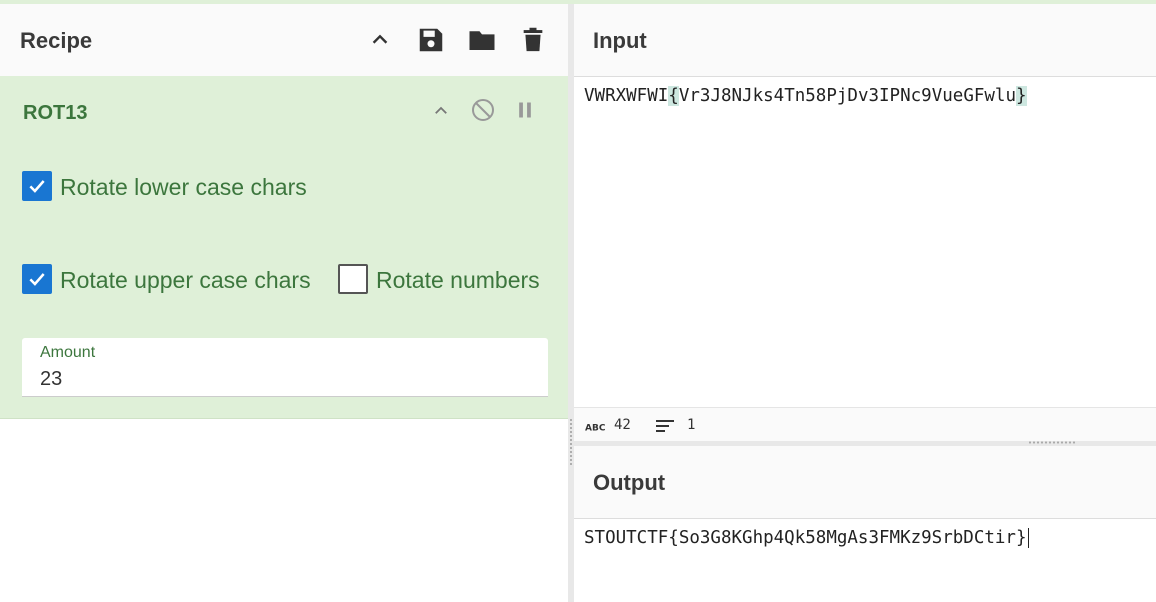  I want to click on text-cursor, so click(1028, 538).